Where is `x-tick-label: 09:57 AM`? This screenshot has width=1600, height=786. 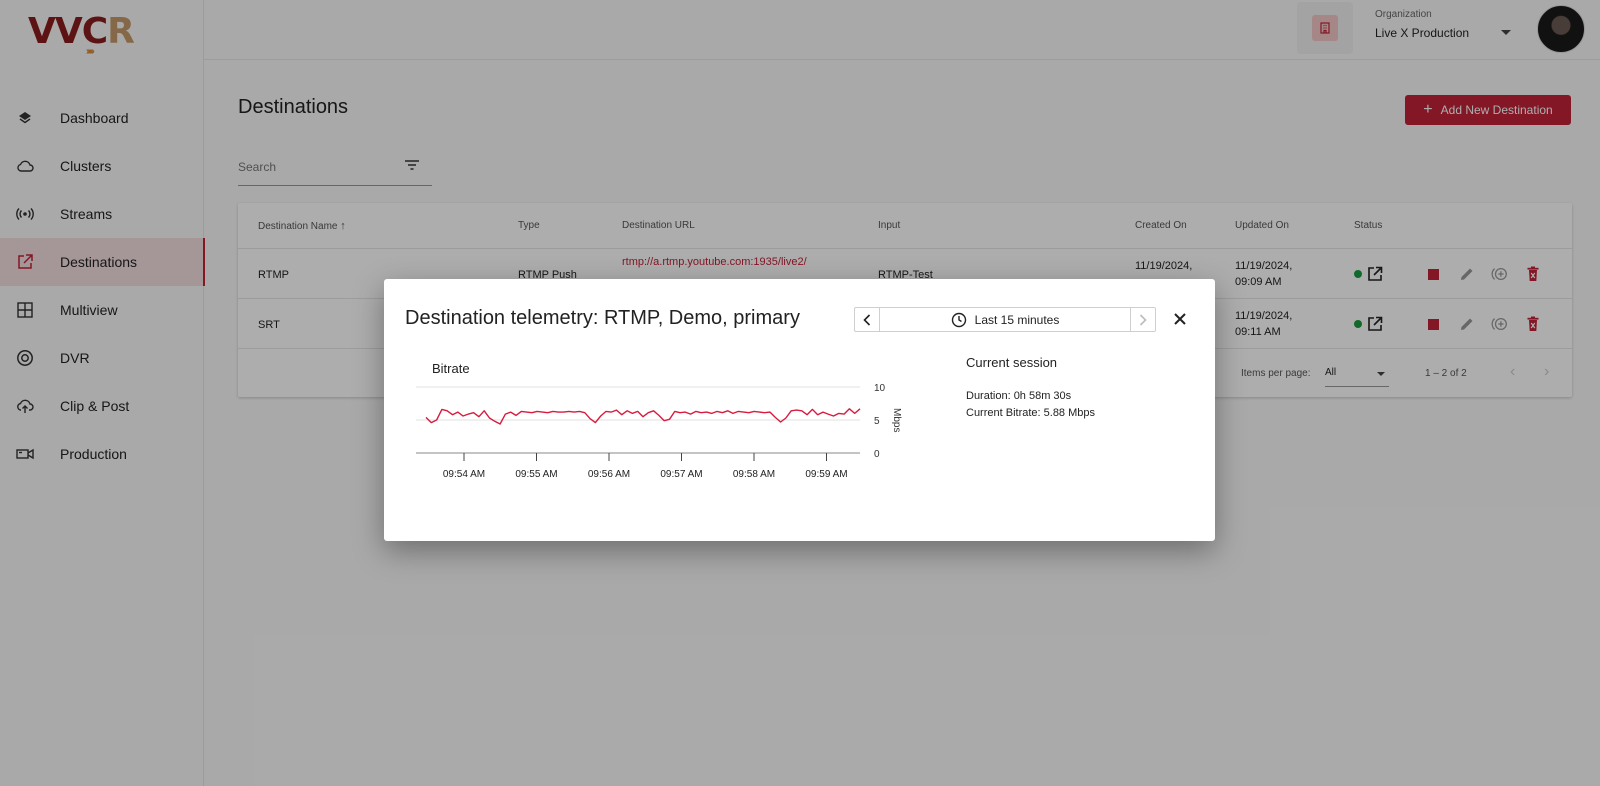 x-tick-label: 09:57 AM is located at coordinates (681, 474).